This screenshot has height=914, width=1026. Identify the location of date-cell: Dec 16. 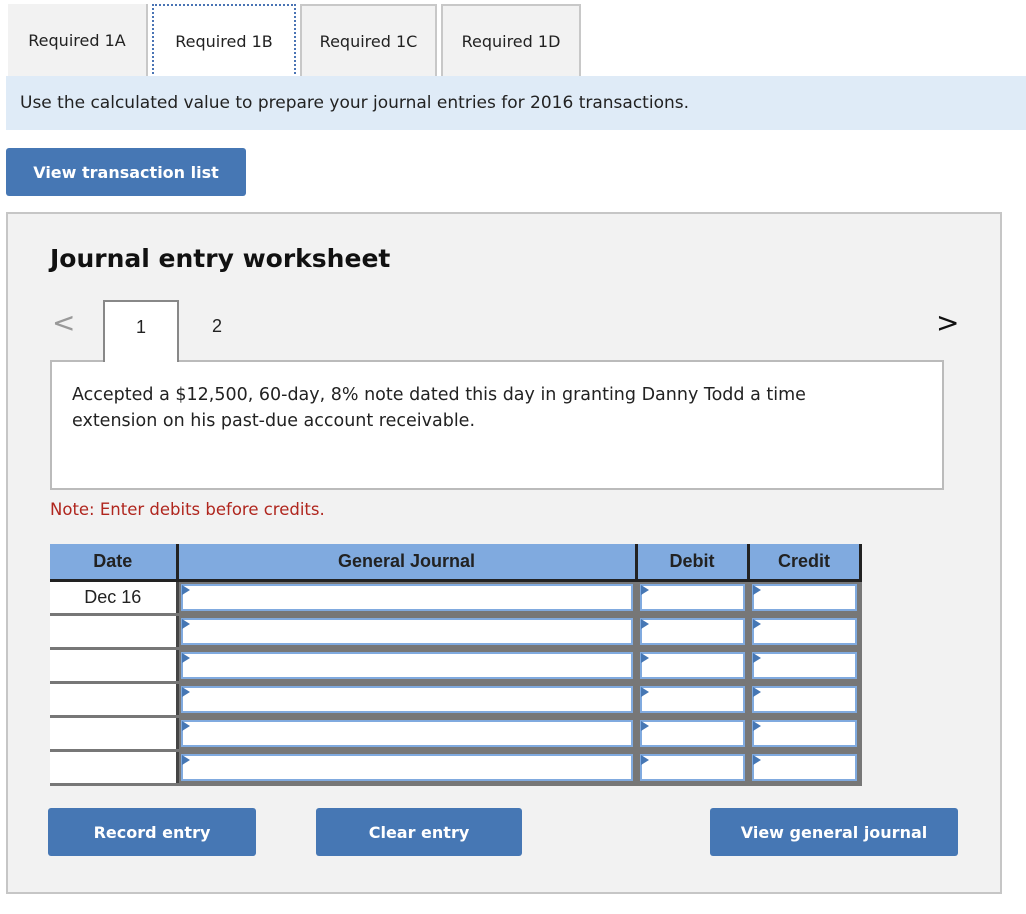
(114, 598).